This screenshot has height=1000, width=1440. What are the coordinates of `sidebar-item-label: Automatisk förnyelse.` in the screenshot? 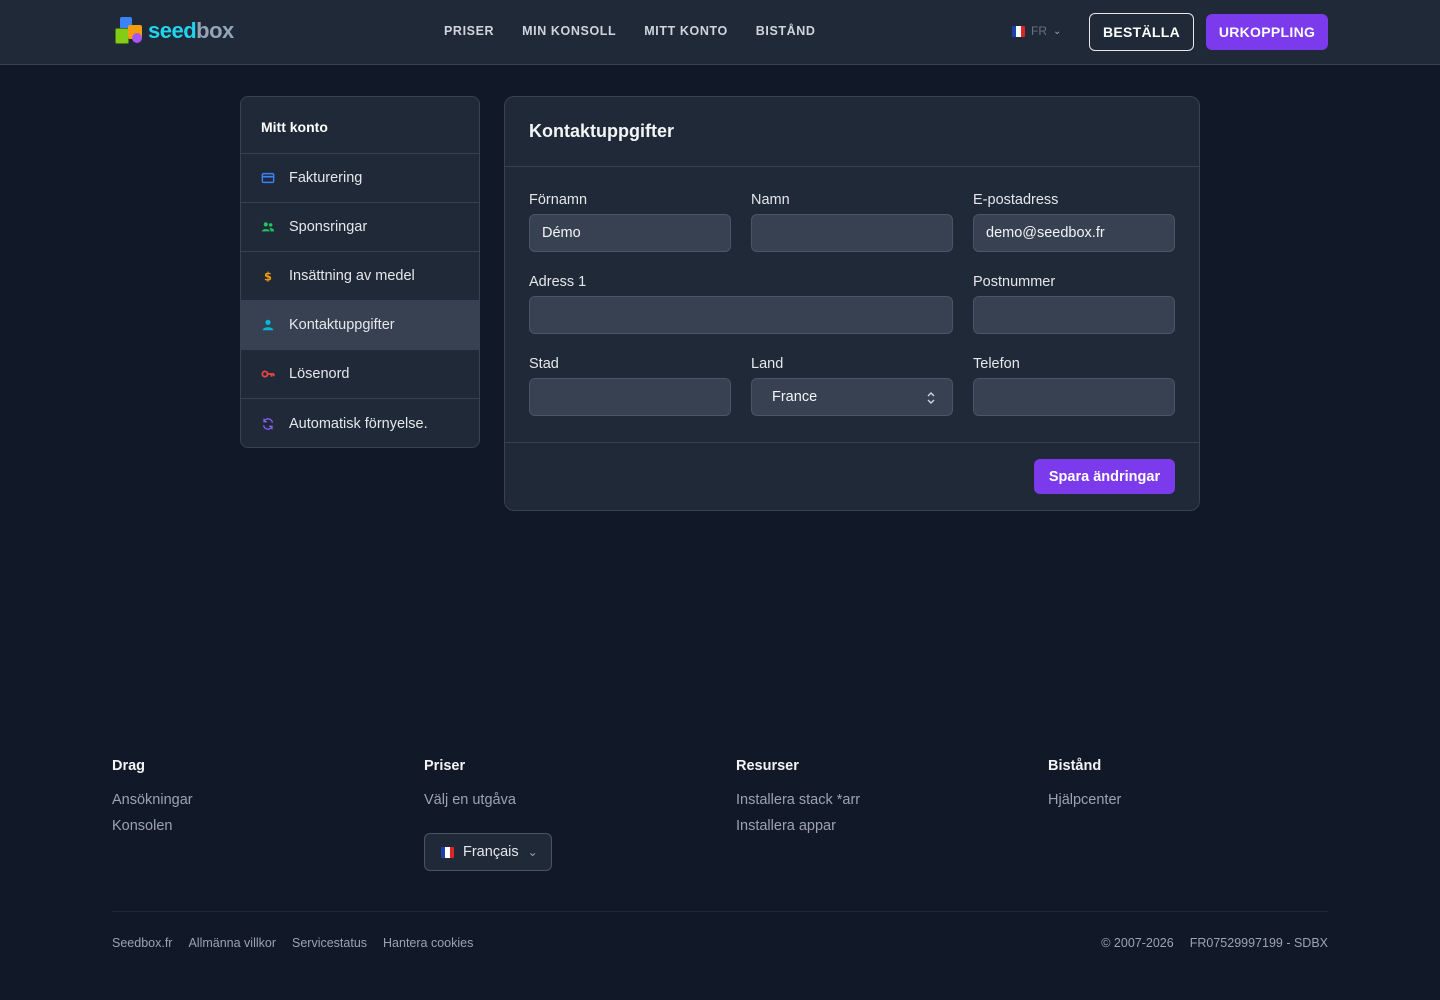 It's located at (358, 423).